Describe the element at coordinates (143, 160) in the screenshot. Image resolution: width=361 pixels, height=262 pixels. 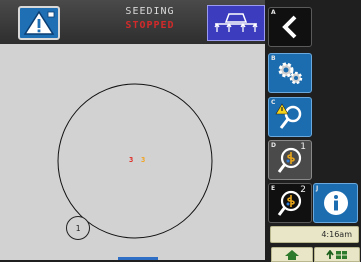
I see `row-indicator-b: 3` at that location.